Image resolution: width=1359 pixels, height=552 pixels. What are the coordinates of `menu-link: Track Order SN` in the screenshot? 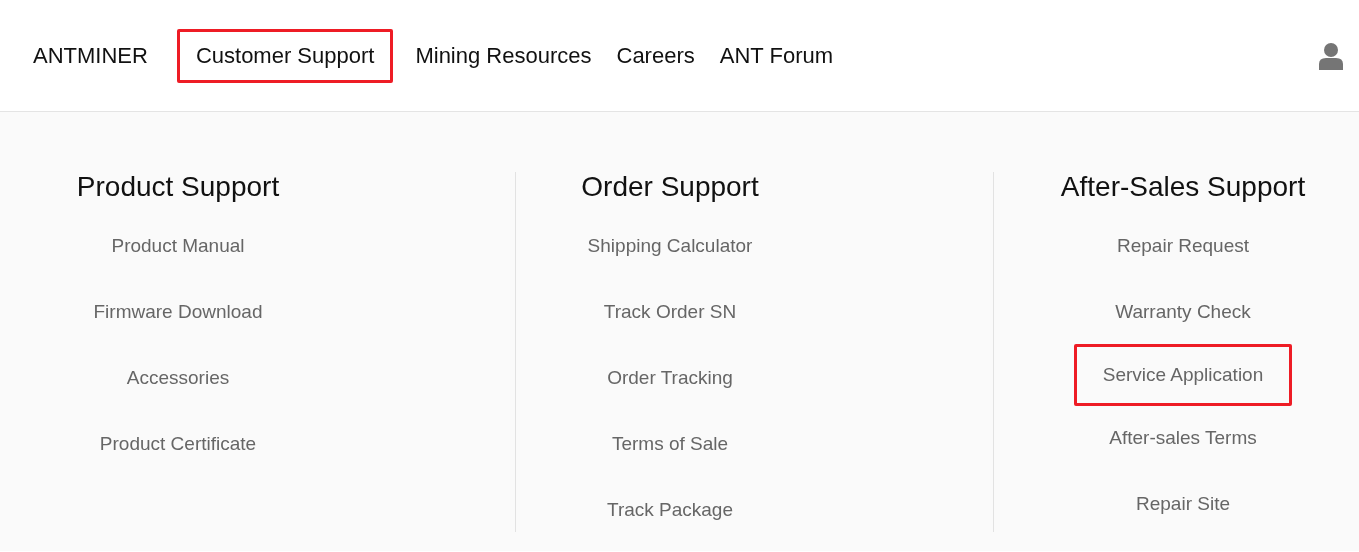 It's located at (670, 312).